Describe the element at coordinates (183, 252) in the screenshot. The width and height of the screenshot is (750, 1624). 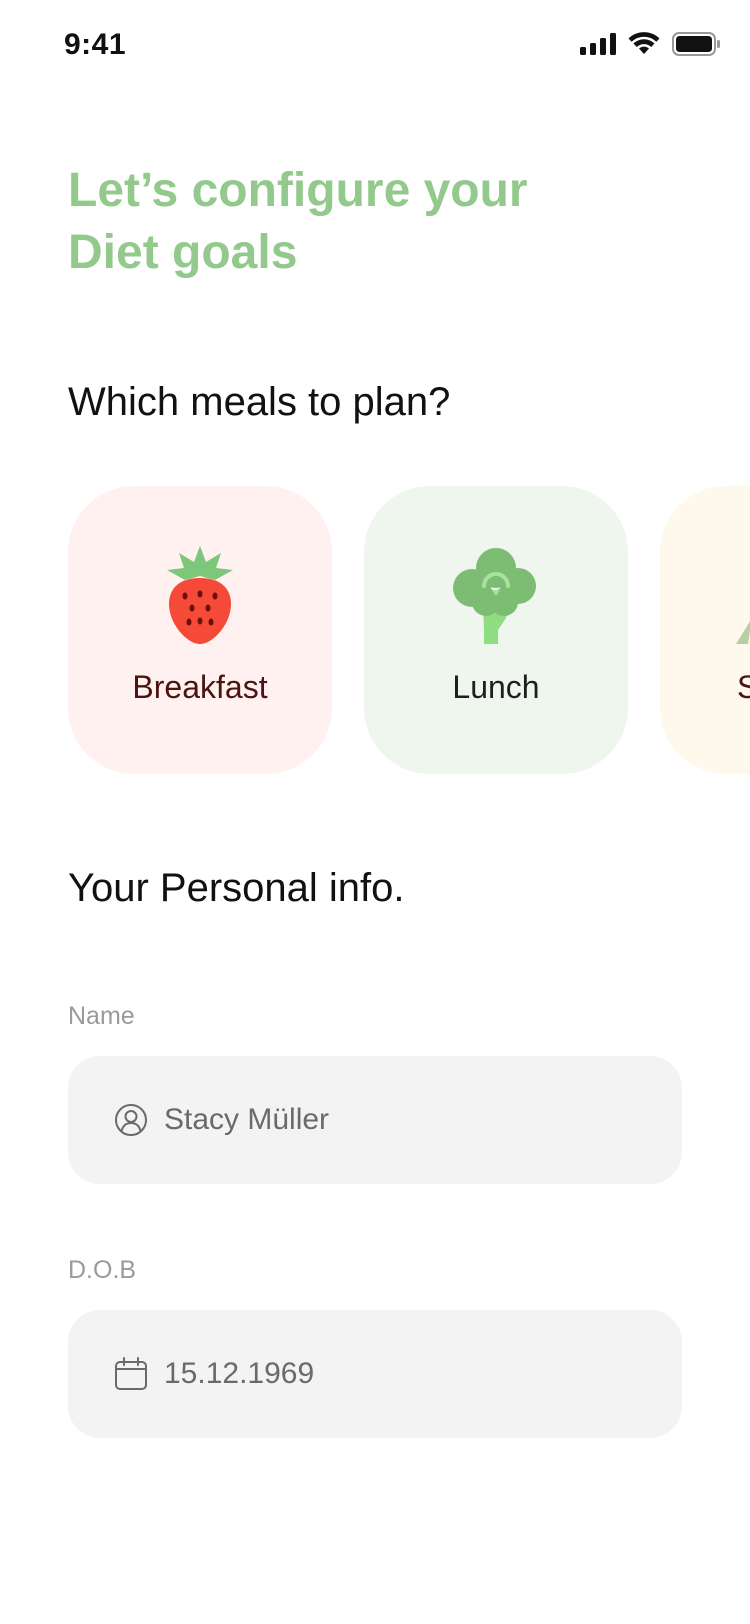
I see `page-title-line-2: Diet goals` at that location.